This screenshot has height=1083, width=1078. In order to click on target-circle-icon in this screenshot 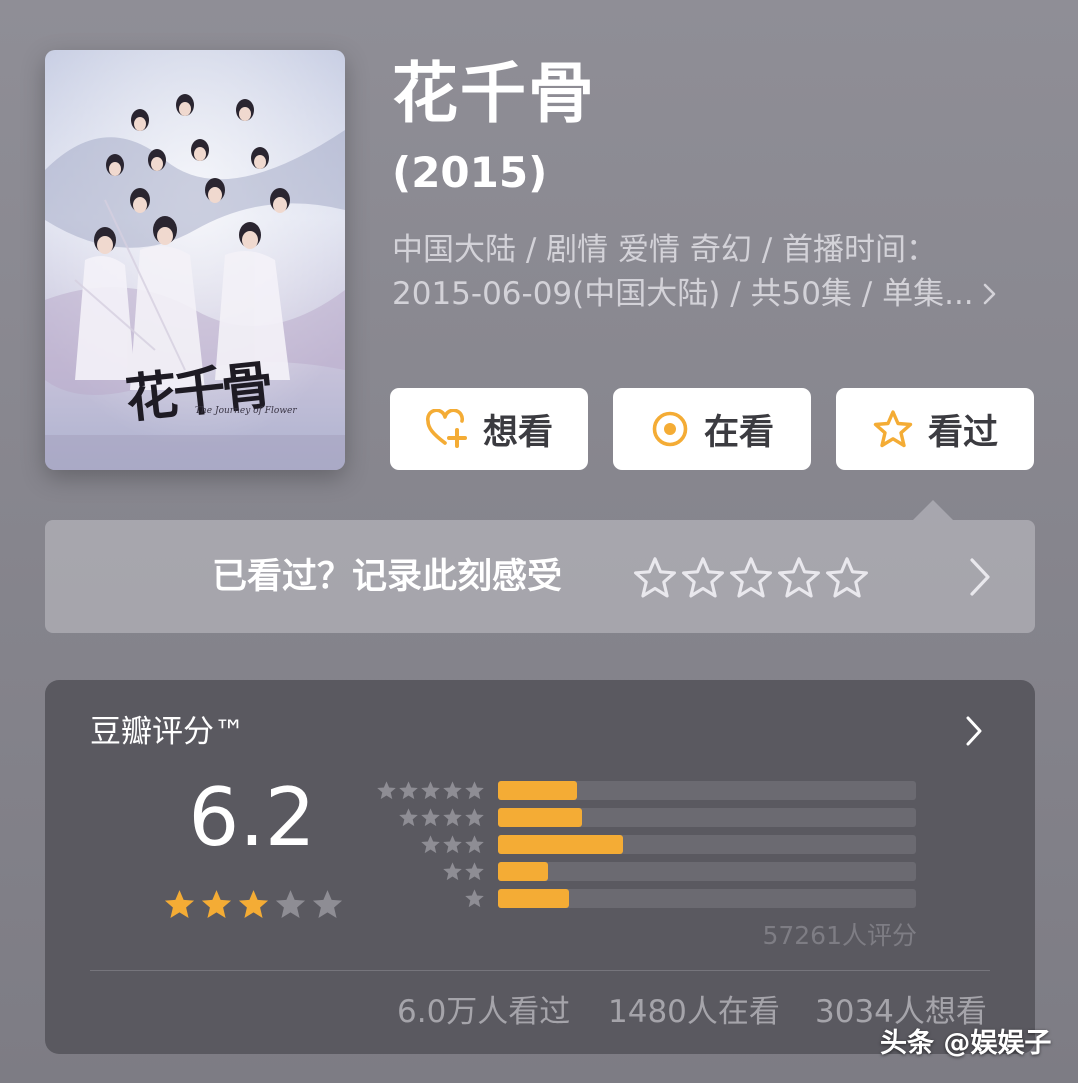, I will do `click(670, 429)`.